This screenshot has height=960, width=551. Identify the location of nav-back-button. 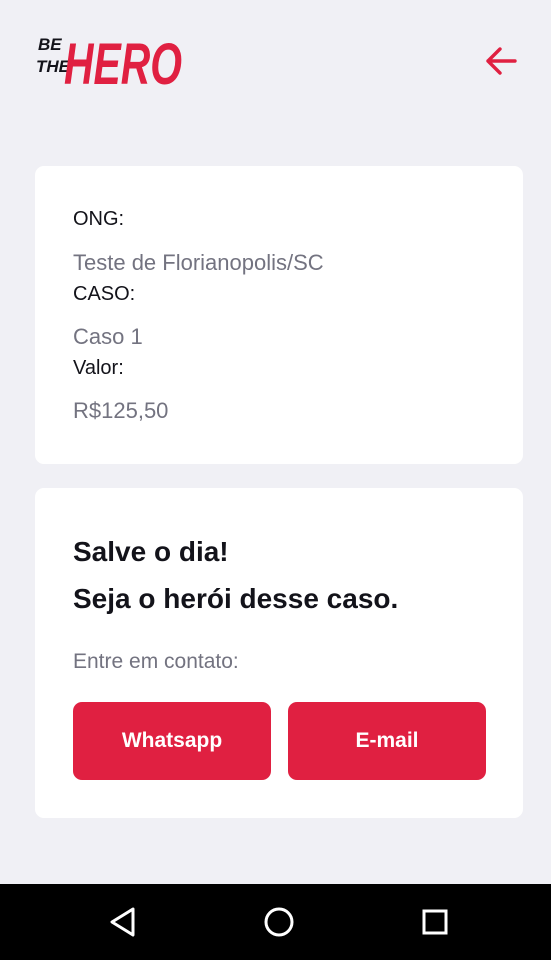
(123, 922).